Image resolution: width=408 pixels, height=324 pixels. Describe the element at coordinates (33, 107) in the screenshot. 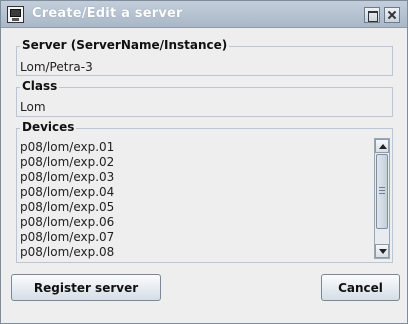

I see `class-name-field: Lom` at that location.